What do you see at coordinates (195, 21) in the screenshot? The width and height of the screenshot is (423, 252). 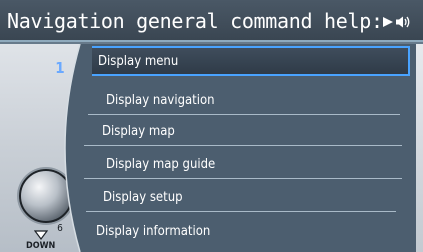 I see `page-title: Navigation general command help:` at bounding box center [195, 21].